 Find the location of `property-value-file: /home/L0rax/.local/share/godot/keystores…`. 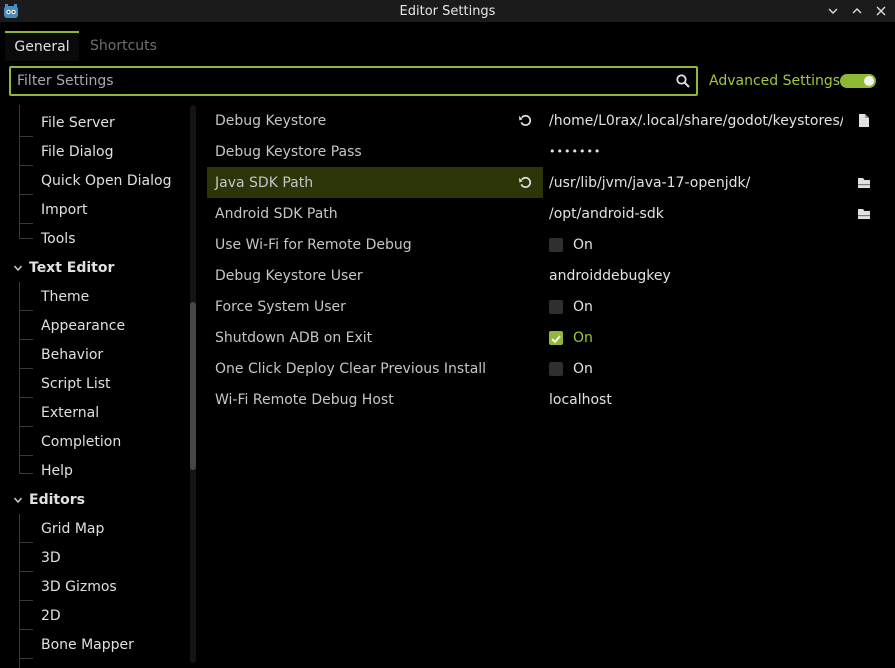

property-value-file: /home/L0rax/.local/share/godot/keystores… is located at coordinates (696, 120).